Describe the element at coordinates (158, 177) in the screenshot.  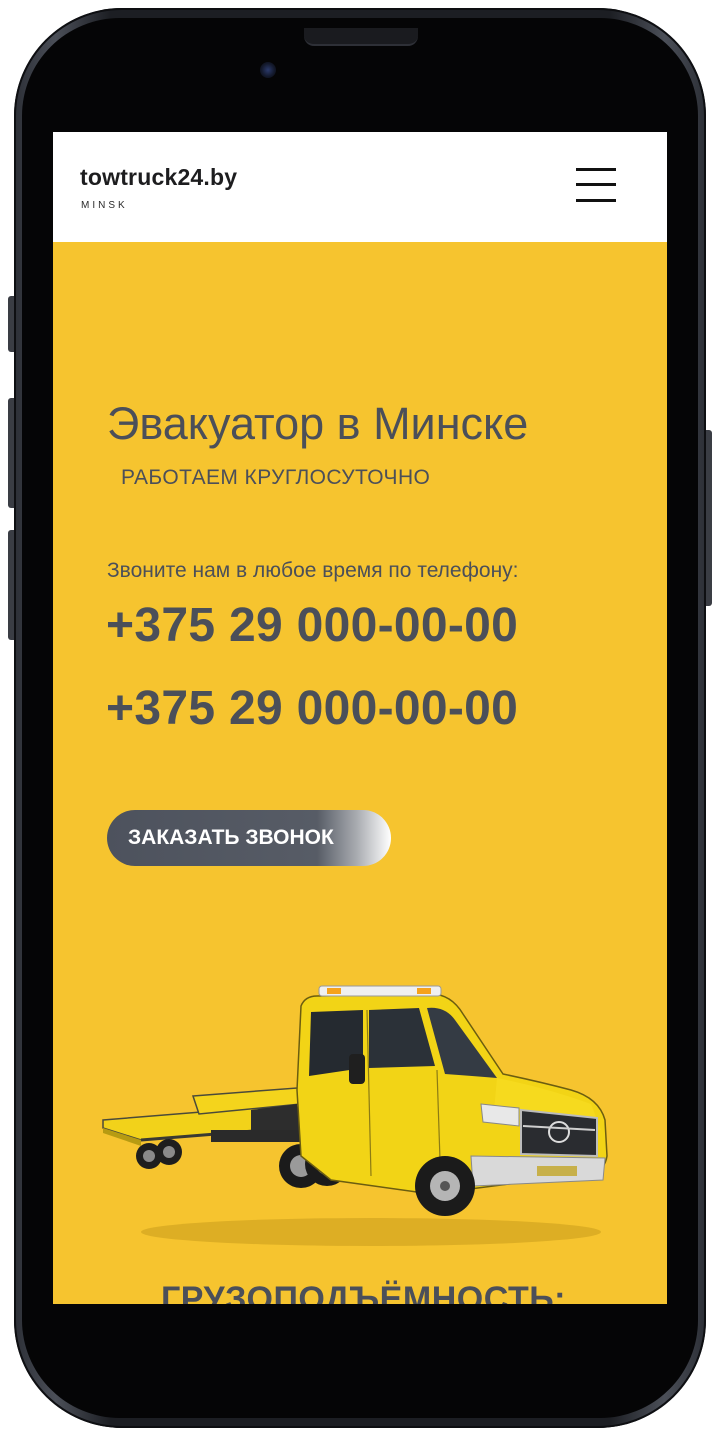
I see `site-logo-title: towtruck24.by` at that location.